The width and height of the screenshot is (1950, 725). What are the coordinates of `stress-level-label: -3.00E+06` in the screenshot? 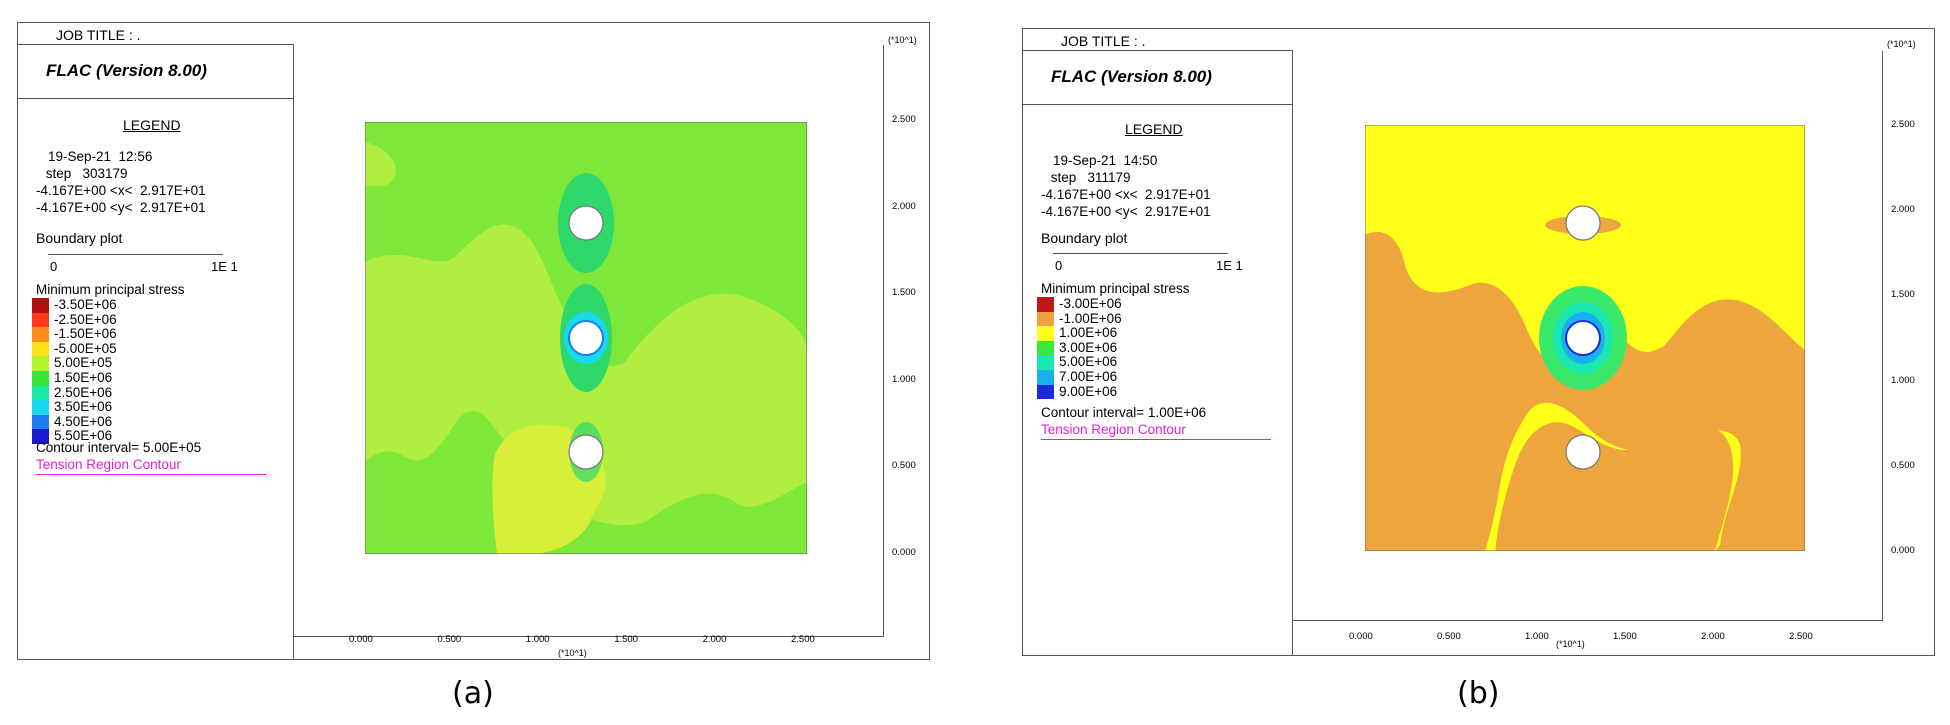 It's located at (1090, 303).